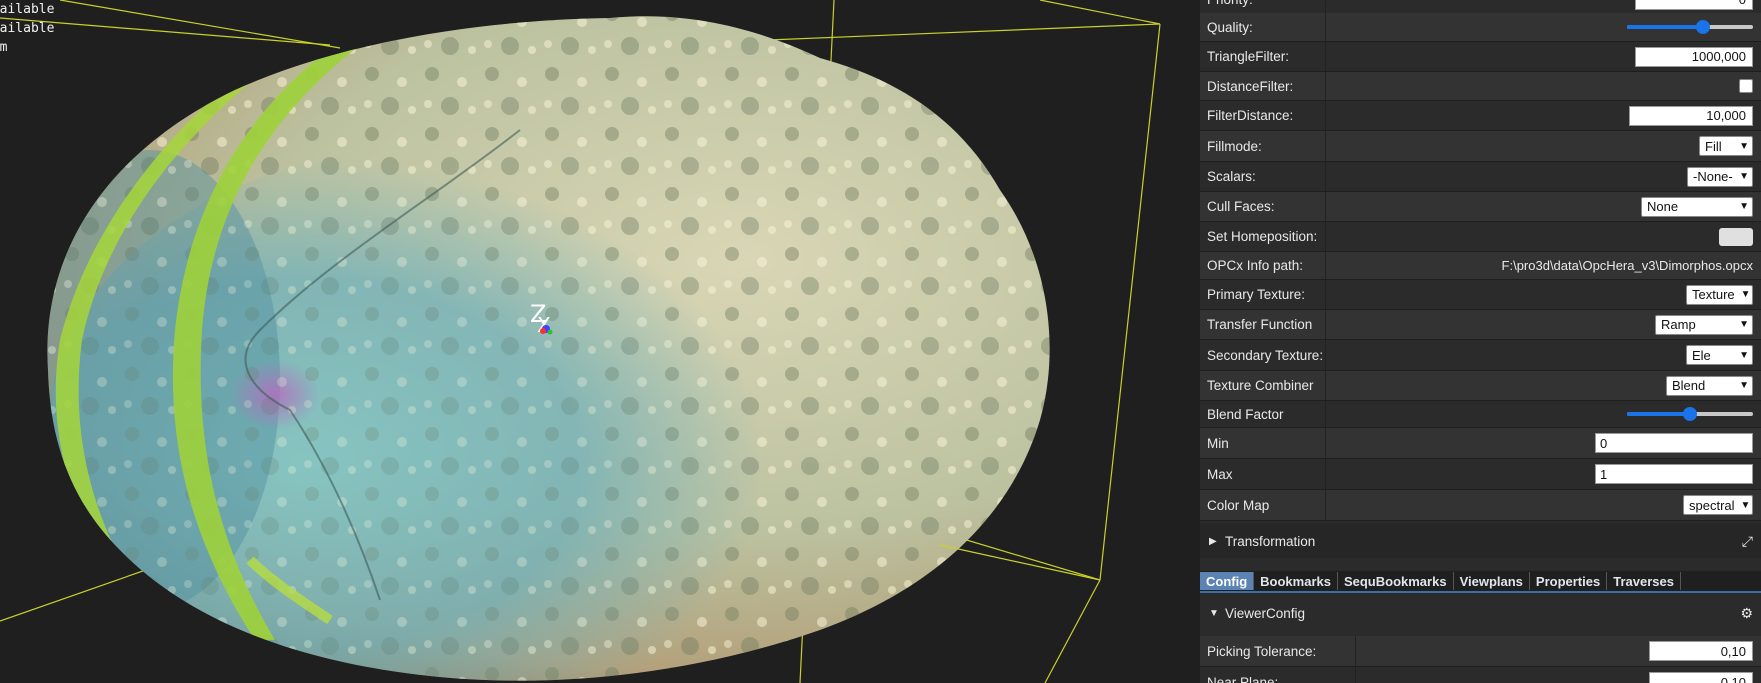 This screenshot has height=683, width=1761. What do you see at coordinates (1263, 505) in the screenshot?
I see `color-map-label: Color Map` at bounding box center [1263, 505].